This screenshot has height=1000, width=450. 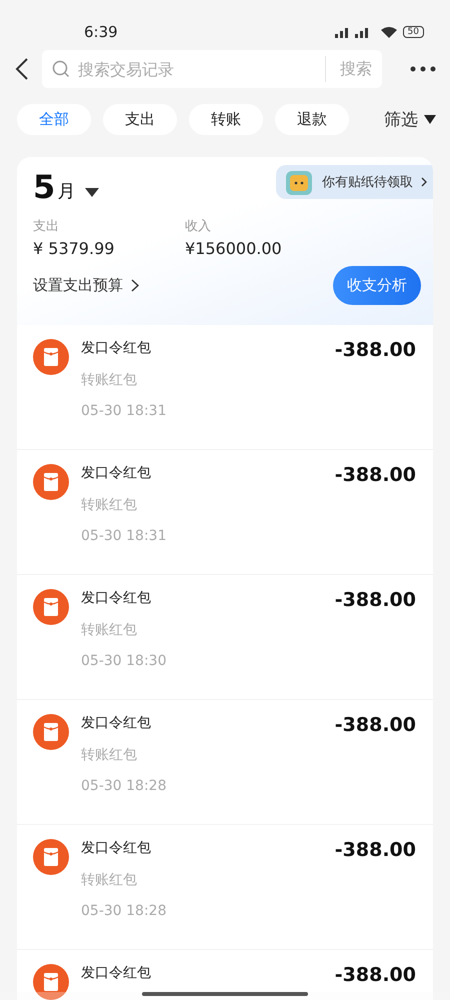 What do you see at coordinates (101, 32) in the screenshot?
I see `status-time: 6:39` at bounding box center [101, 32].